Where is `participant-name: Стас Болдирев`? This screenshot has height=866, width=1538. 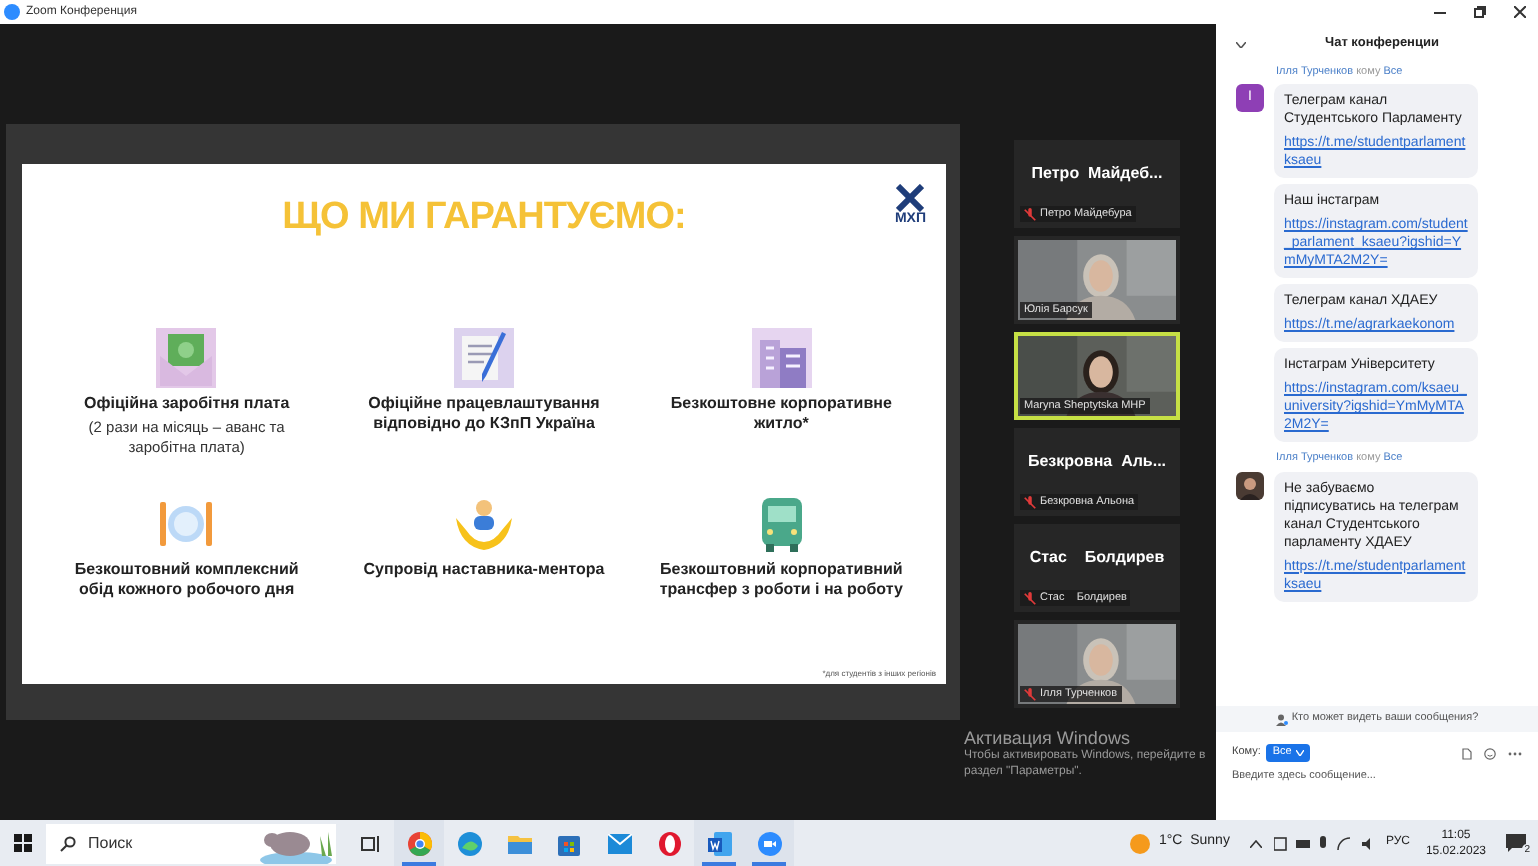 participant-name: Стас Болдирев is located at coordinates (1097, 558).